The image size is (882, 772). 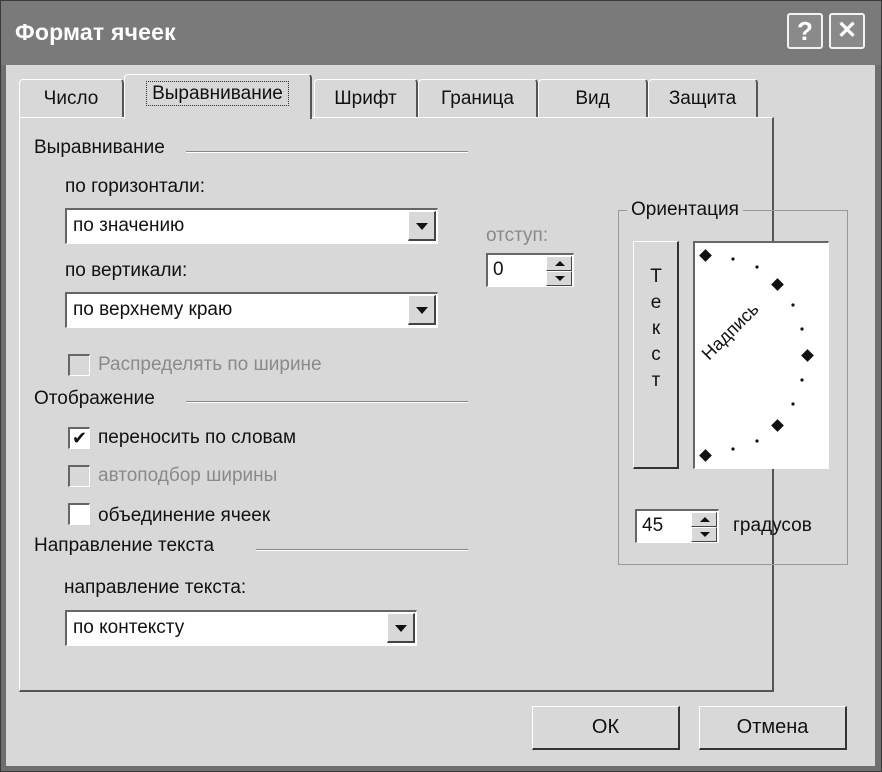 I want to click on wrap-text-label: переносить по словам, so click(x=197, y=437).